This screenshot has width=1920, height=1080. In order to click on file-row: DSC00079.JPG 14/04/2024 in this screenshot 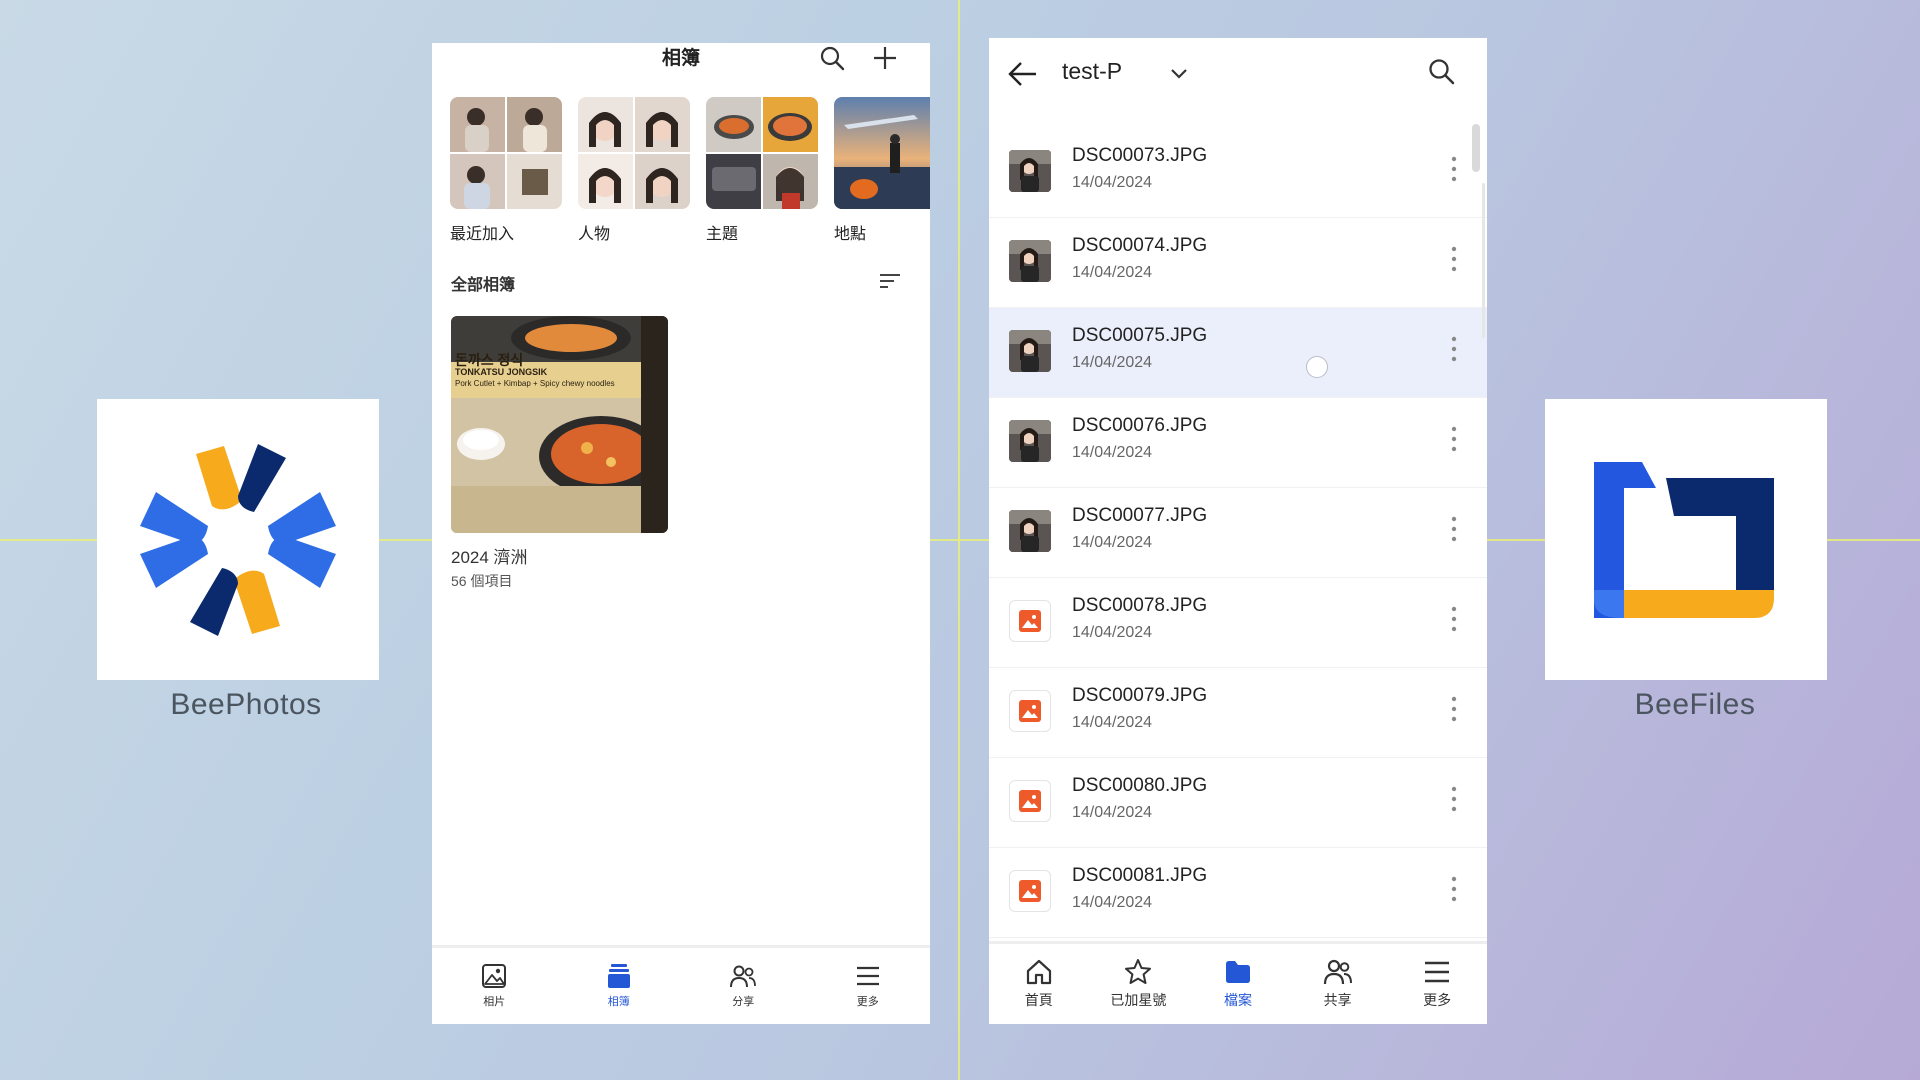, I will do `click(1238, 713)`.